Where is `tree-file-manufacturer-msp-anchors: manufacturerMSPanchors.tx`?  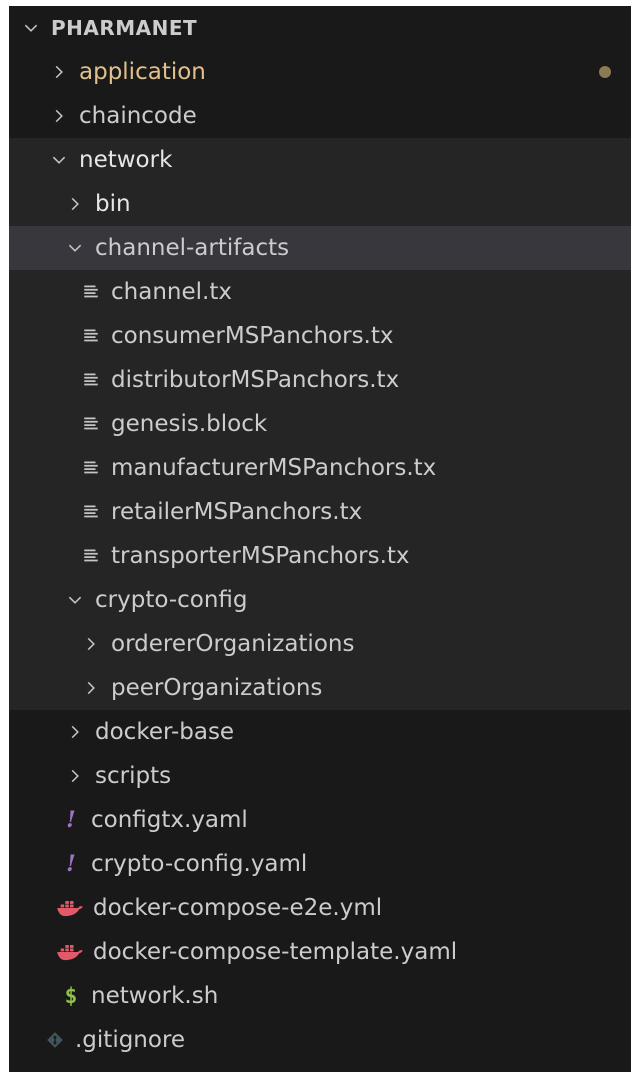 tree-file-manufacturer-msp-anchors: manufacturerMSPanchors.tx is located at coordinates (320, 468).